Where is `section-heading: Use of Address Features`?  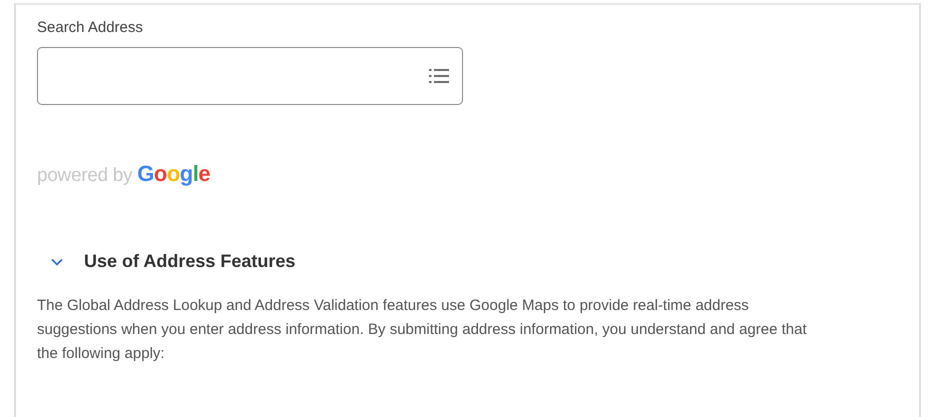
section-heading: Use of Address Features is located at coordinates (190, 261).